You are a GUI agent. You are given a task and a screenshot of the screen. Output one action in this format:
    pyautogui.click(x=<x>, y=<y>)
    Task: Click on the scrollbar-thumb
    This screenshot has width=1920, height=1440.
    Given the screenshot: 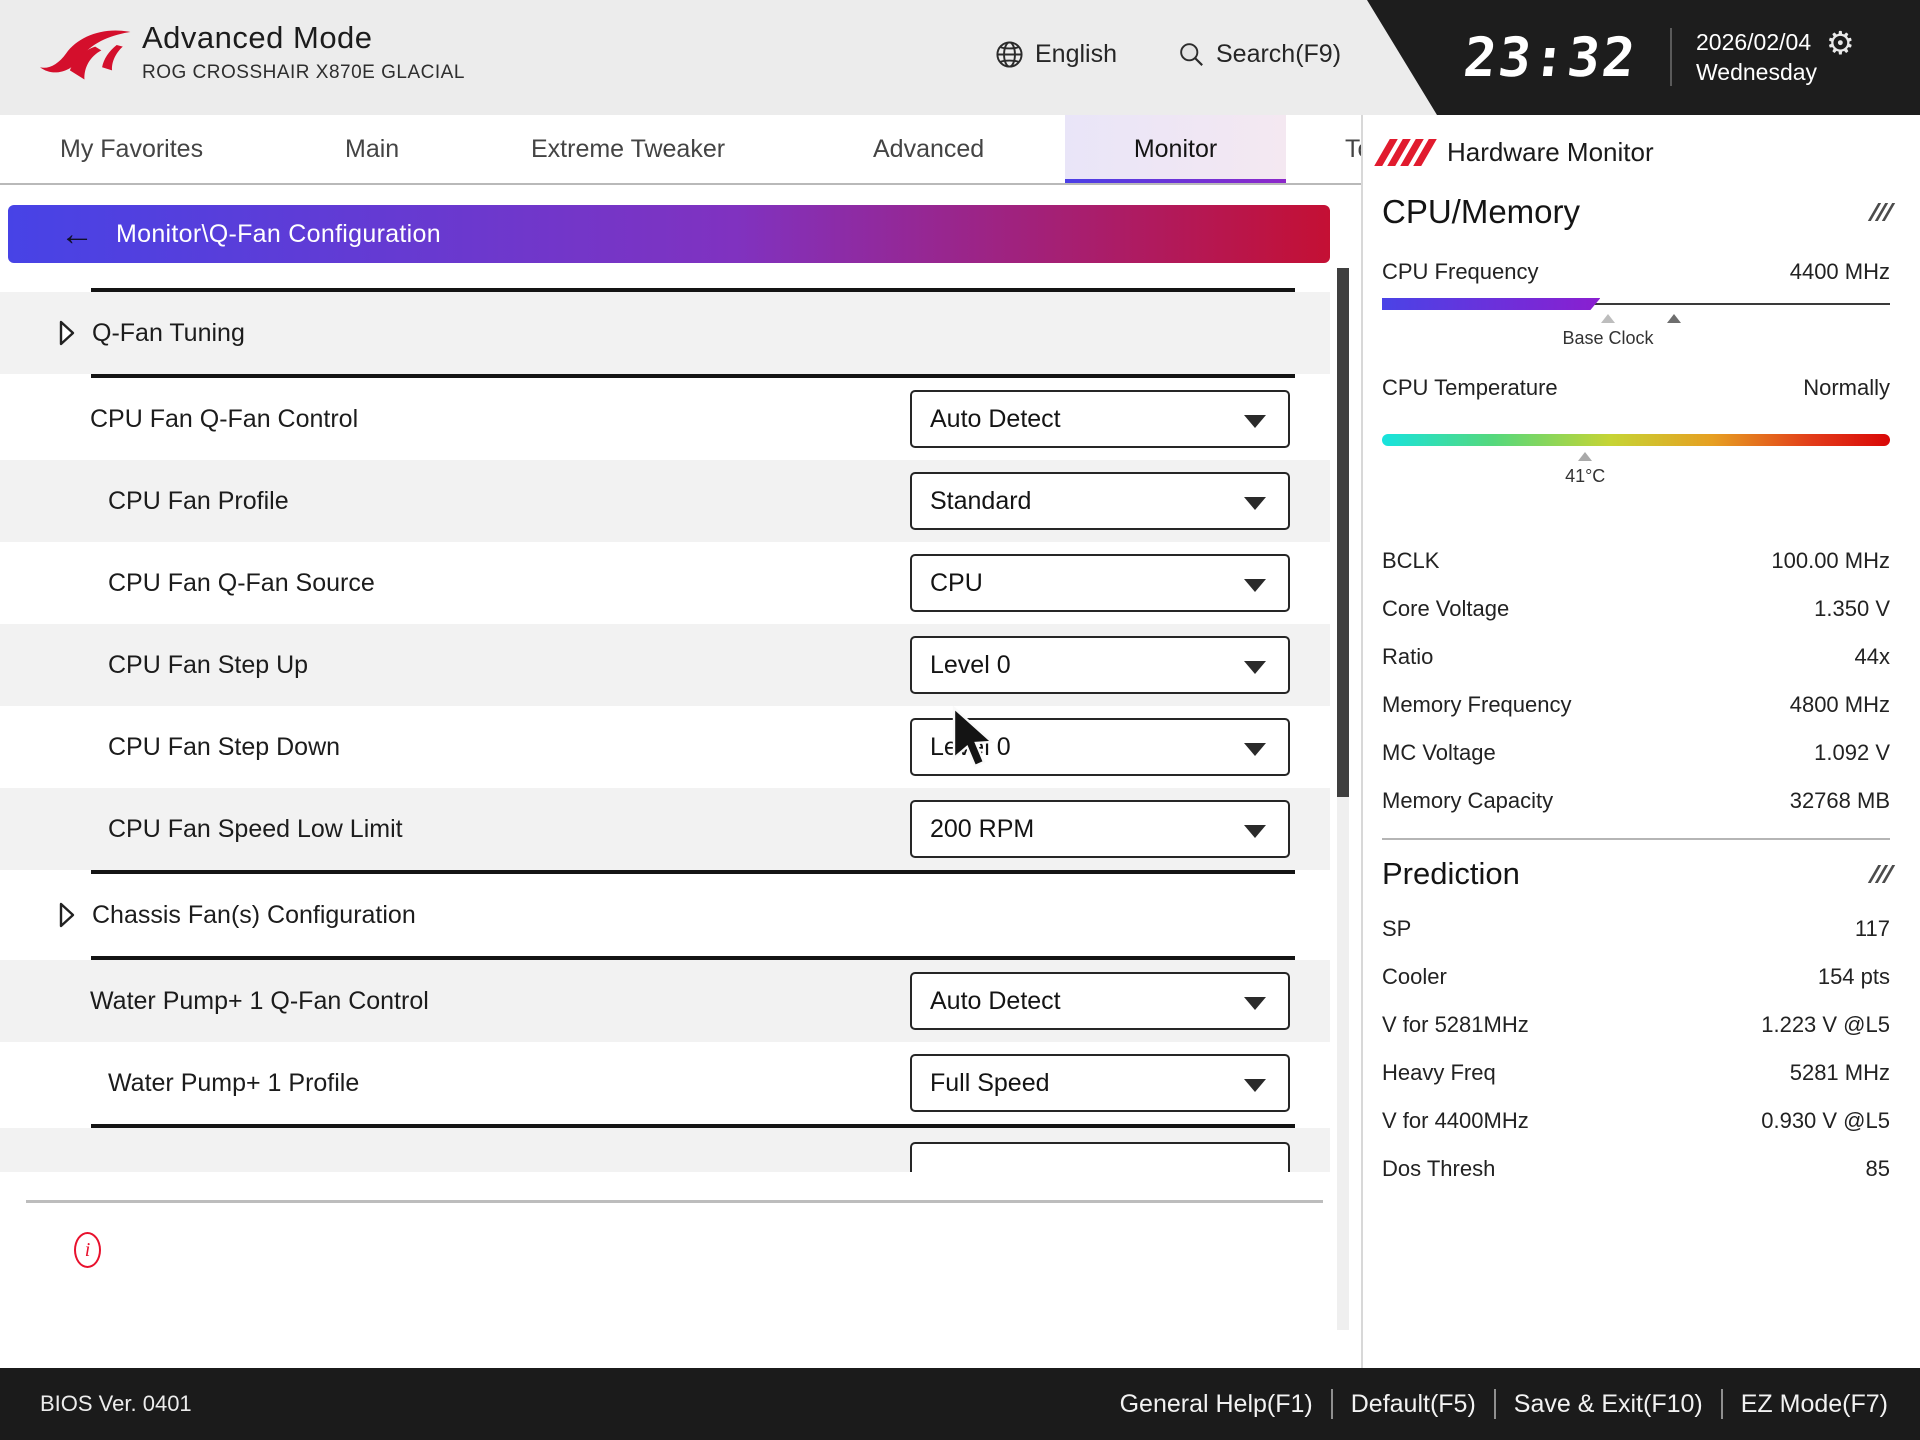 What is the action you would take?
    pyautogui.click(x=1343, y=532)
    